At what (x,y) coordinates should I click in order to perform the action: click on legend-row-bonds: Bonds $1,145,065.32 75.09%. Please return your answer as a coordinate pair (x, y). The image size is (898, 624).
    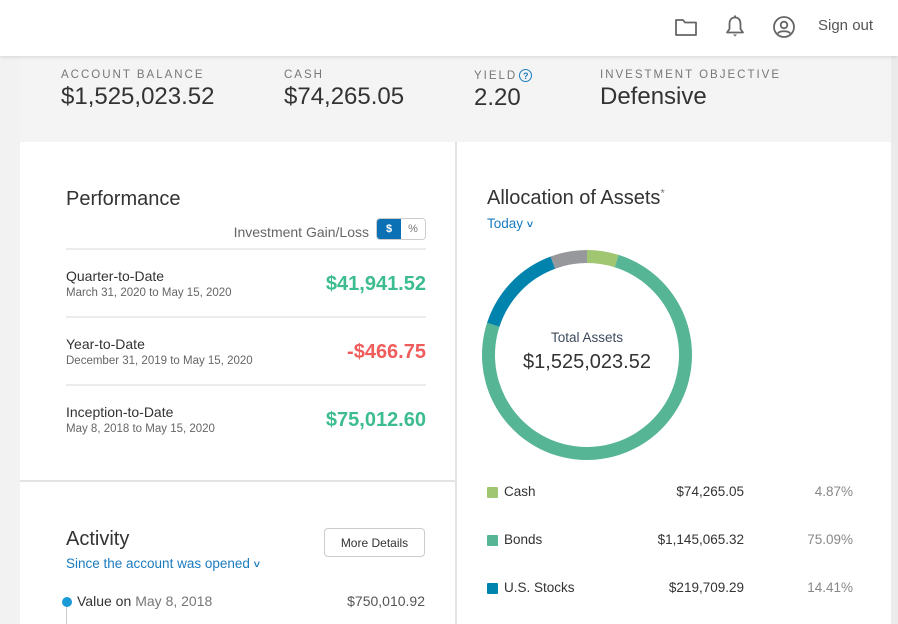
    Looking at the image, I should click on (670, 542).